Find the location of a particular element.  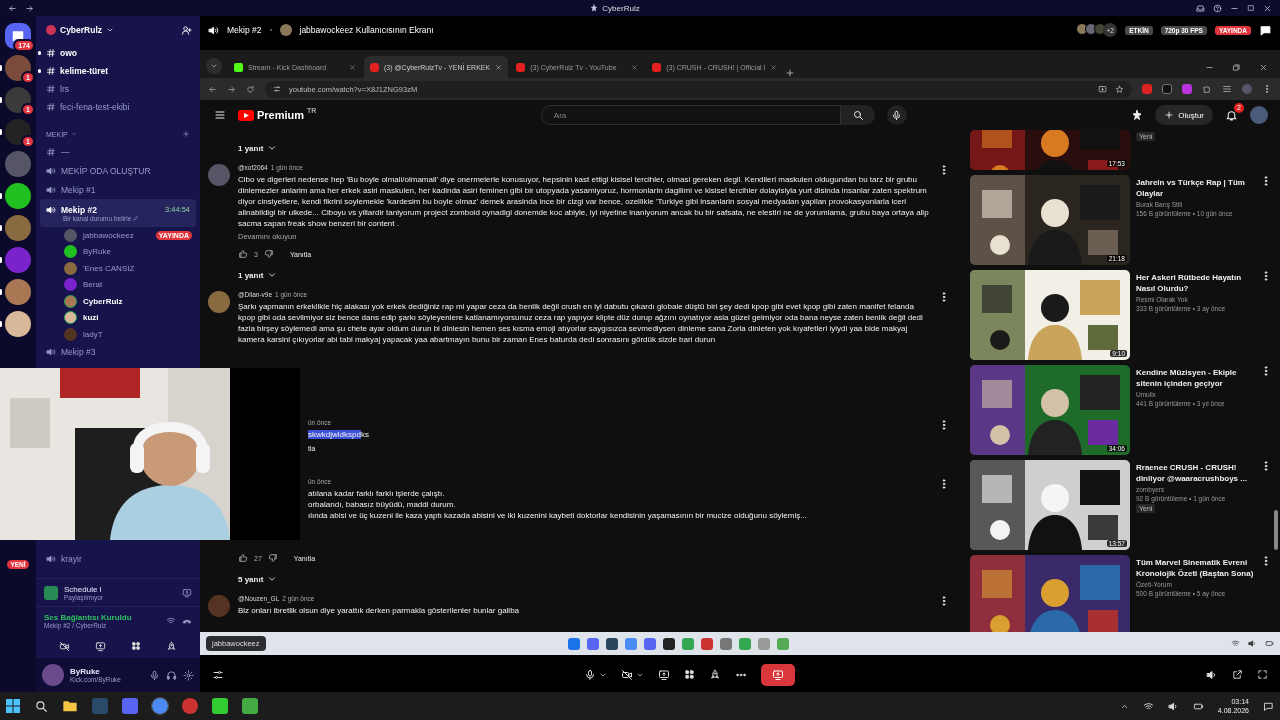

fullscreen-icon is located at coordinates (1262, 674).